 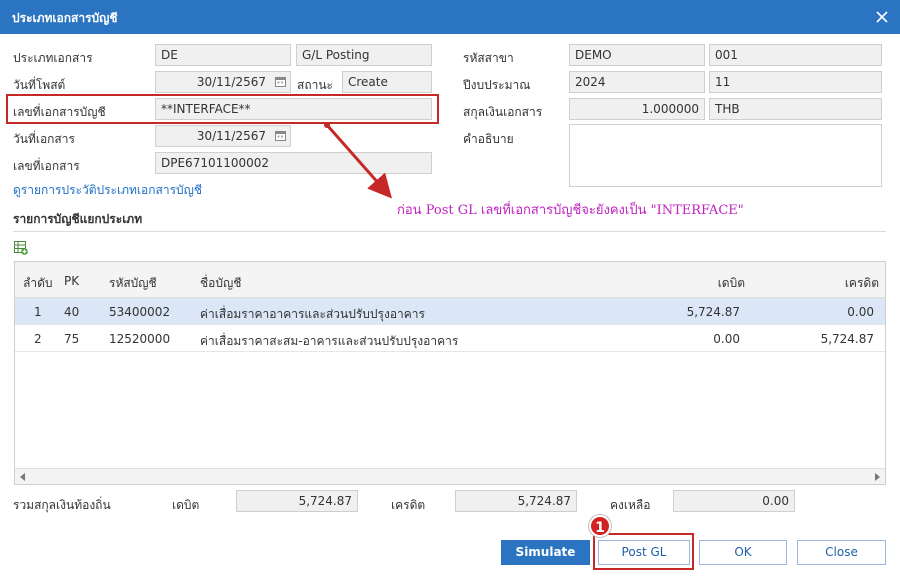 What do you see at coordinates (726, 339) in the screenshot?
I see `cell-debit: 0.00` at bounding box center [726, 339].